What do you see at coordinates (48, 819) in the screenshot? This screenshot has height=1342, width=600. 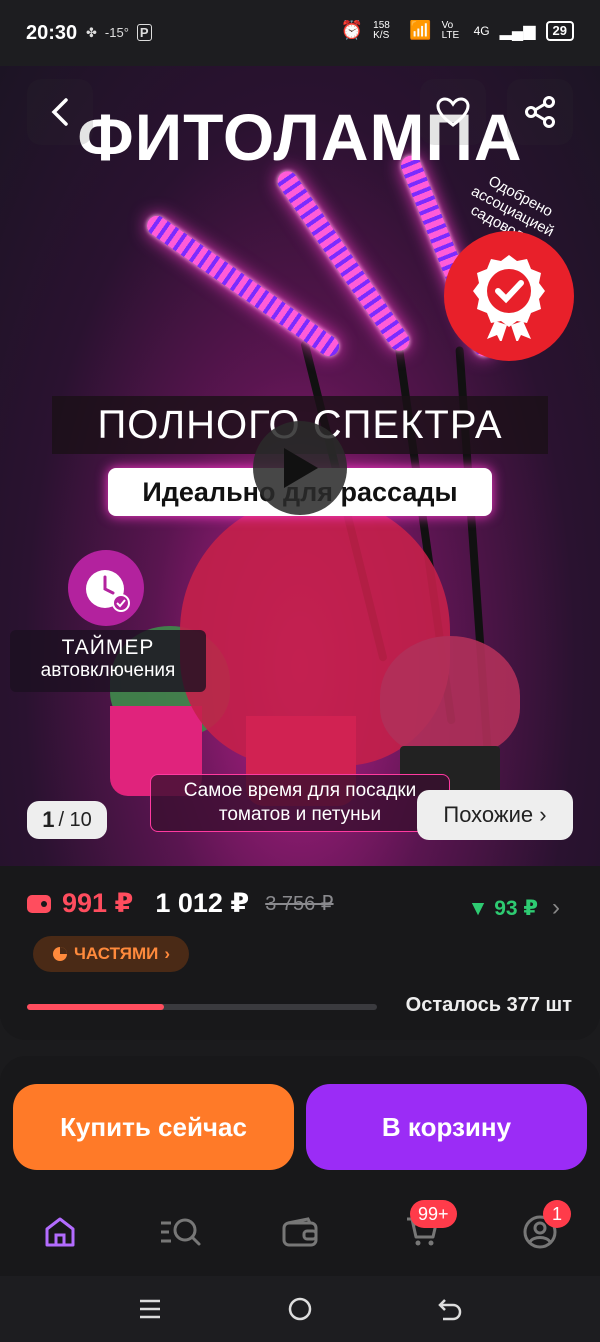 I see `gallery-page-current: 1` at bounding box center [48, 819].